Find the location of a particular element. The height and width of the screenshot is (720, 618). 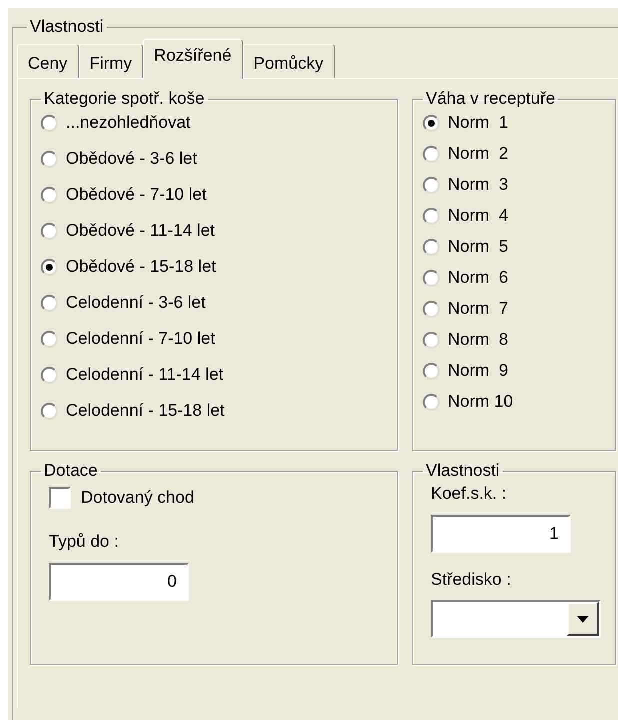

dropdown-button is located at coordinates (583, 619).